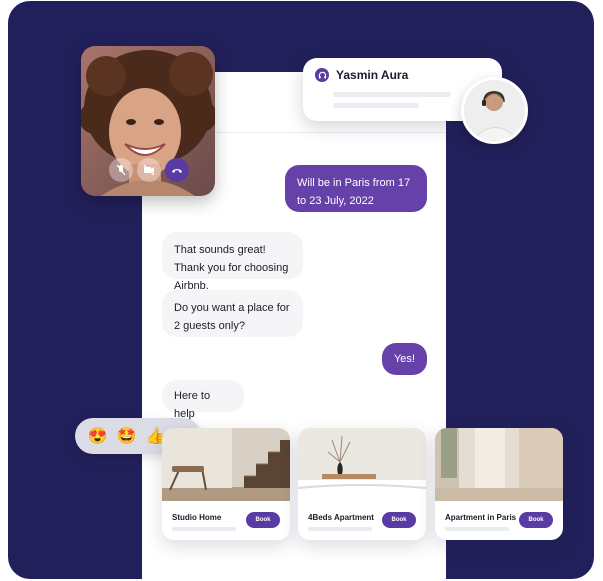  What do you see at coordinates (341, 517) in the screenshot?
I see `listing-title: 4Beds Apartment` at bounding box center [341, 517].